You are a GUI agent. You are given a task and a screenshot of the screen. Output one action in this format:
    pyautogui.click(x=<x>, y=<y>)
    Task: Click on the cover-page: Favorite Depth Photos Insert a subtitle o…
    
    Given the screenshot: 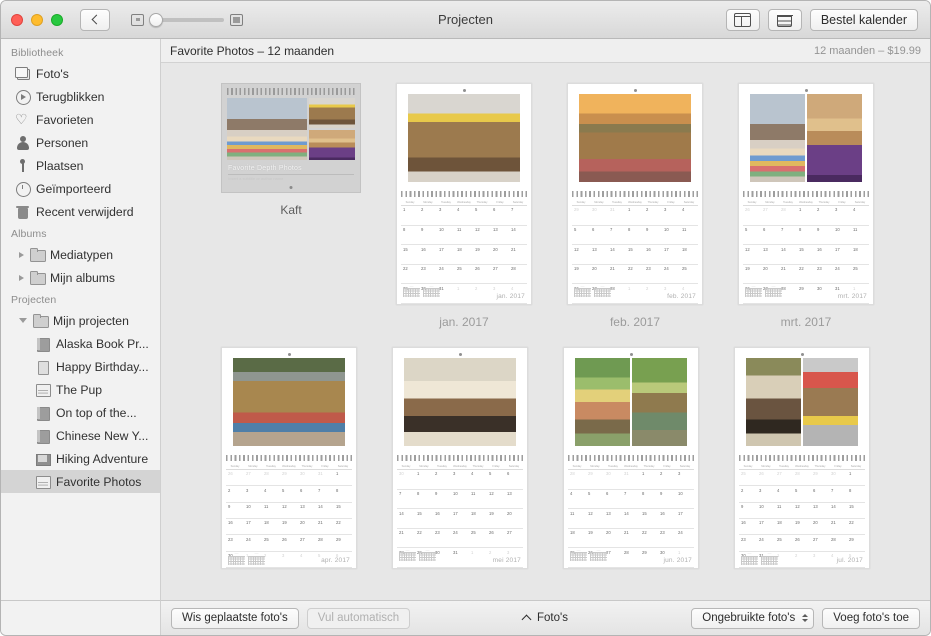 What is the action you would take?
    pyautogui.click(x=291, y=138)
    